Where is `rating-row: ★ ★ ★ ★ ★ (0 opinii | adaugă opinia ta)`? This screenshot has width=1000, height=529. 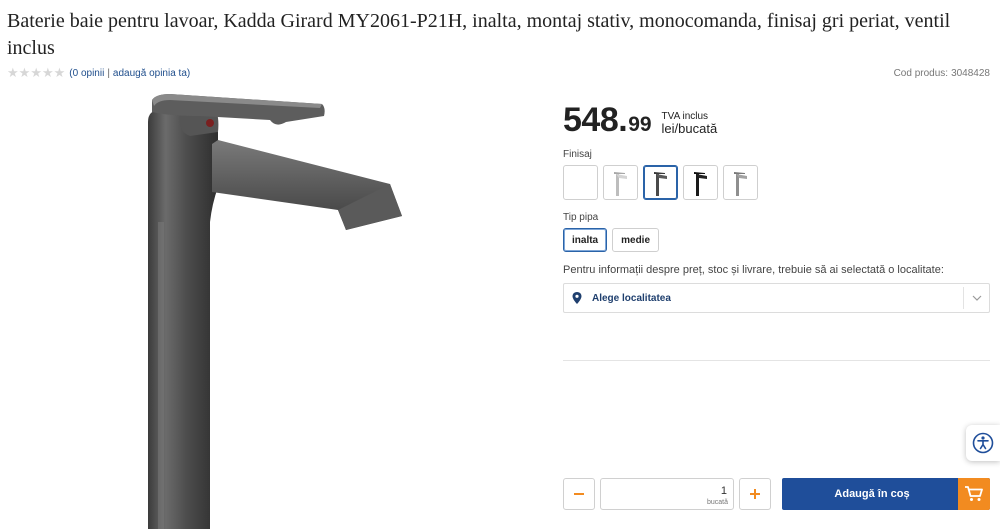 rating-row: ★ ★ ★ ★ ★ (0 opinii | adaugă opinia ta) is located at coordinates (98, 73).